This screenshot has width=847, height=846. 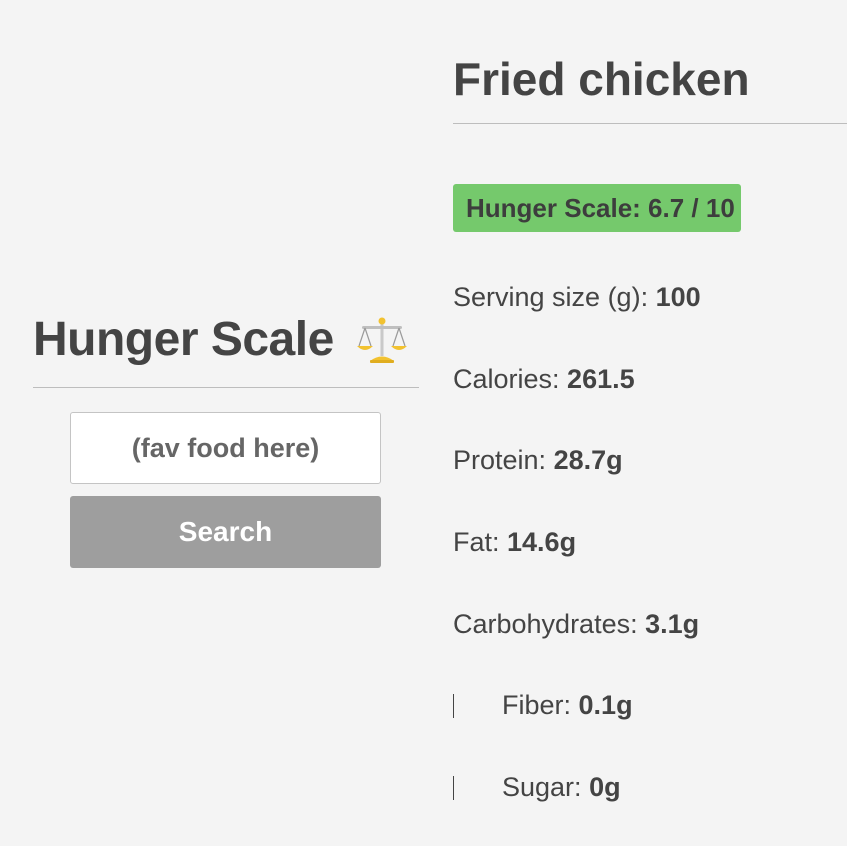 I want to click on nutrient-value: 3.1g, so click(x=672, y=624).